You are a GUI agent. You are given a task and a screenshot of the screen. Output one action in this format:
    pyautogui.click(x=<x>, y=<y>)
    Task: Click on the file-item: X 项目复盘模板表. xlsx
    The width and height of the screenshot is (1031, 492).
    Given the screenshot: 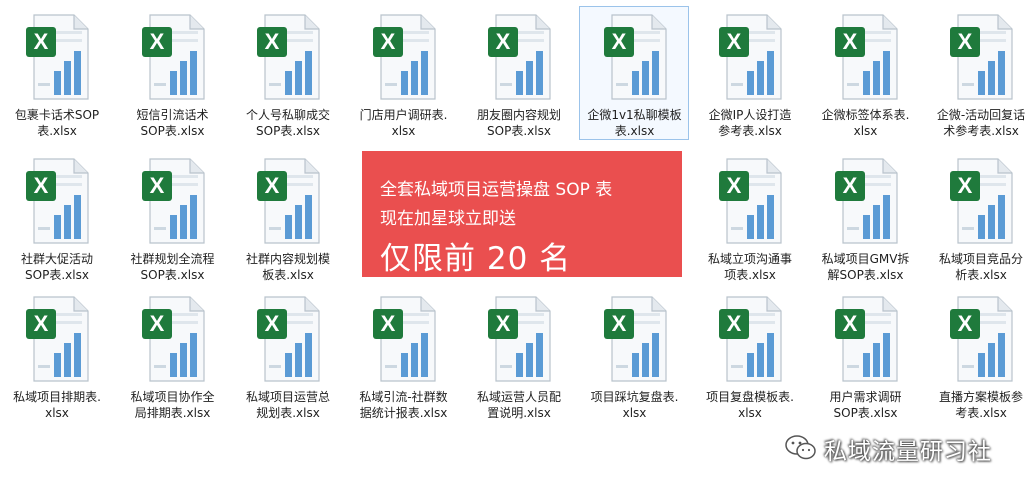 What is the action you would take?
    pyautogui.click(x=749, y=355)
    